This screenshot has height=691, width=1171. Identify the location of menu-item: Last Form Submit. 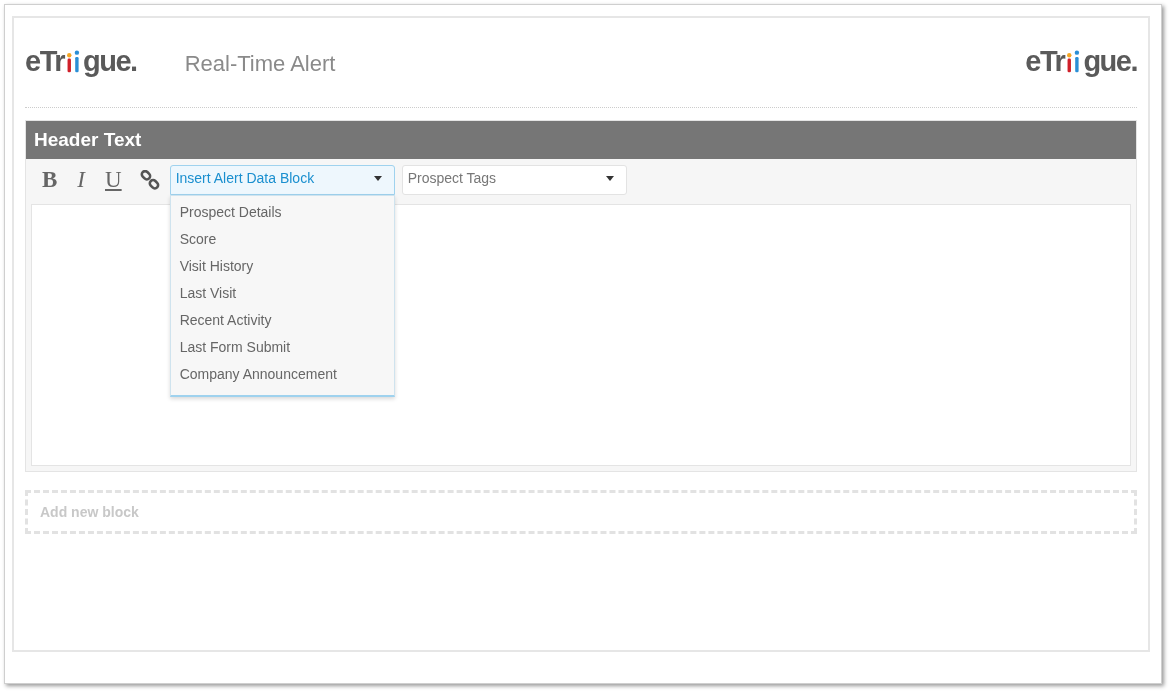
(282, 350).